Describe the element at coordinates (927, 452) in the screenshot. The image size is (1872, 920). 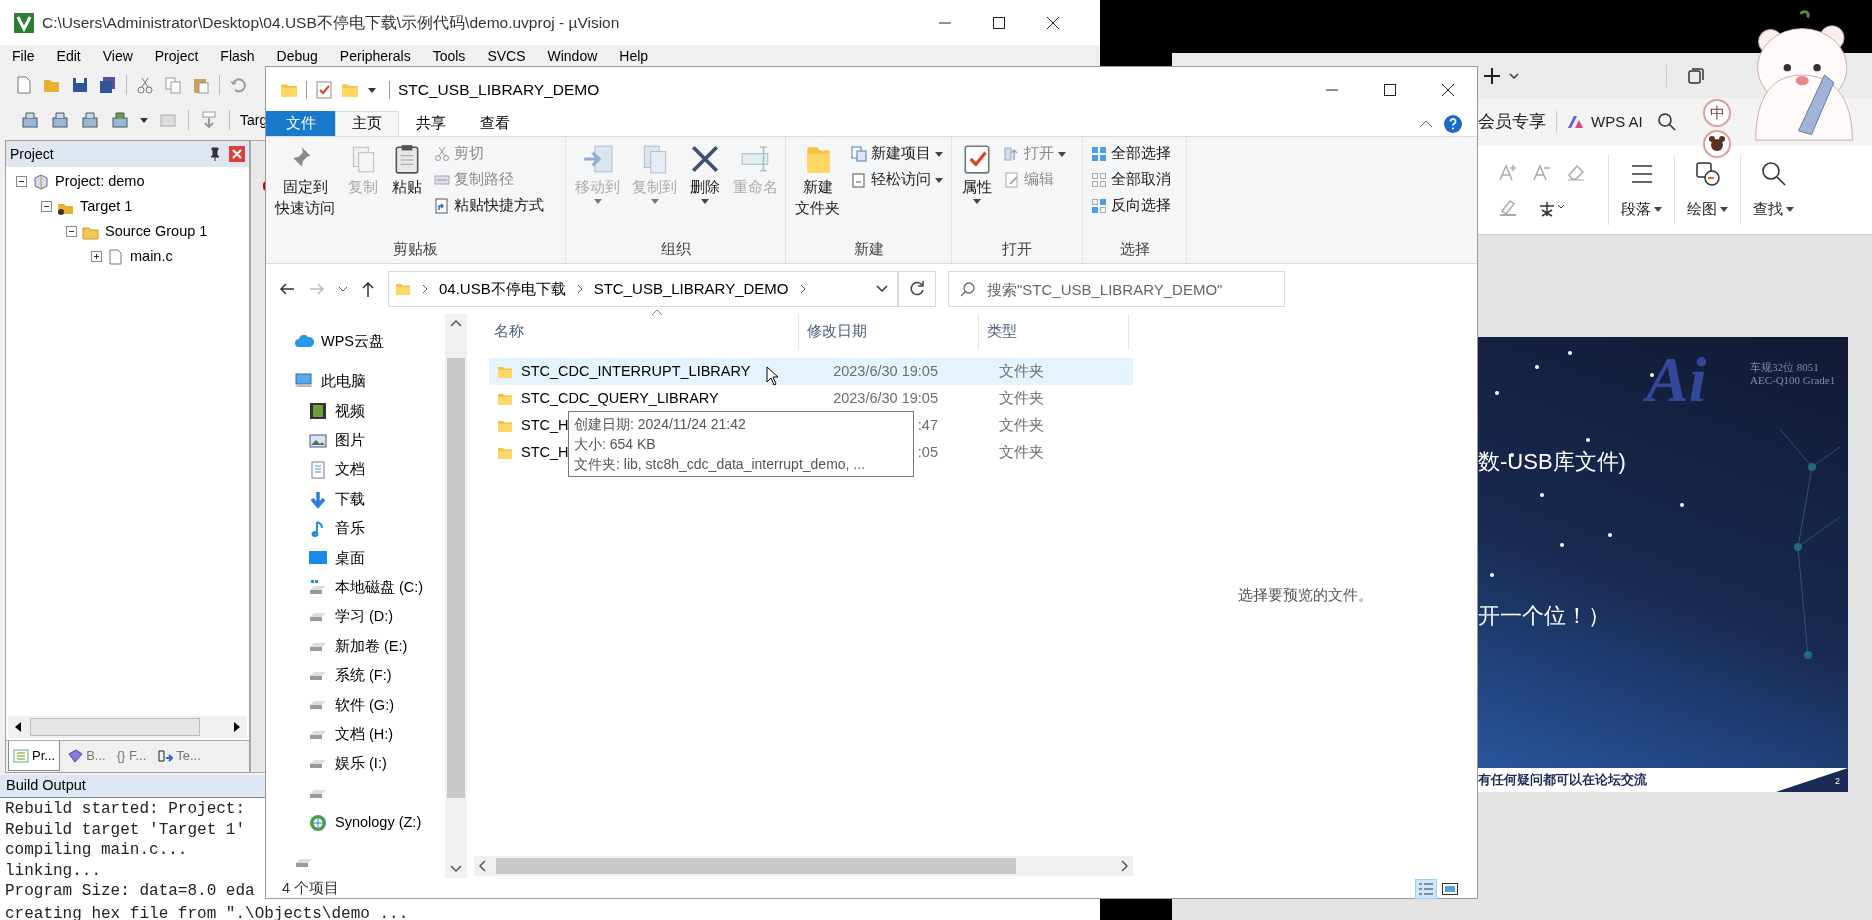
I see `date-modified: :05` at that location.